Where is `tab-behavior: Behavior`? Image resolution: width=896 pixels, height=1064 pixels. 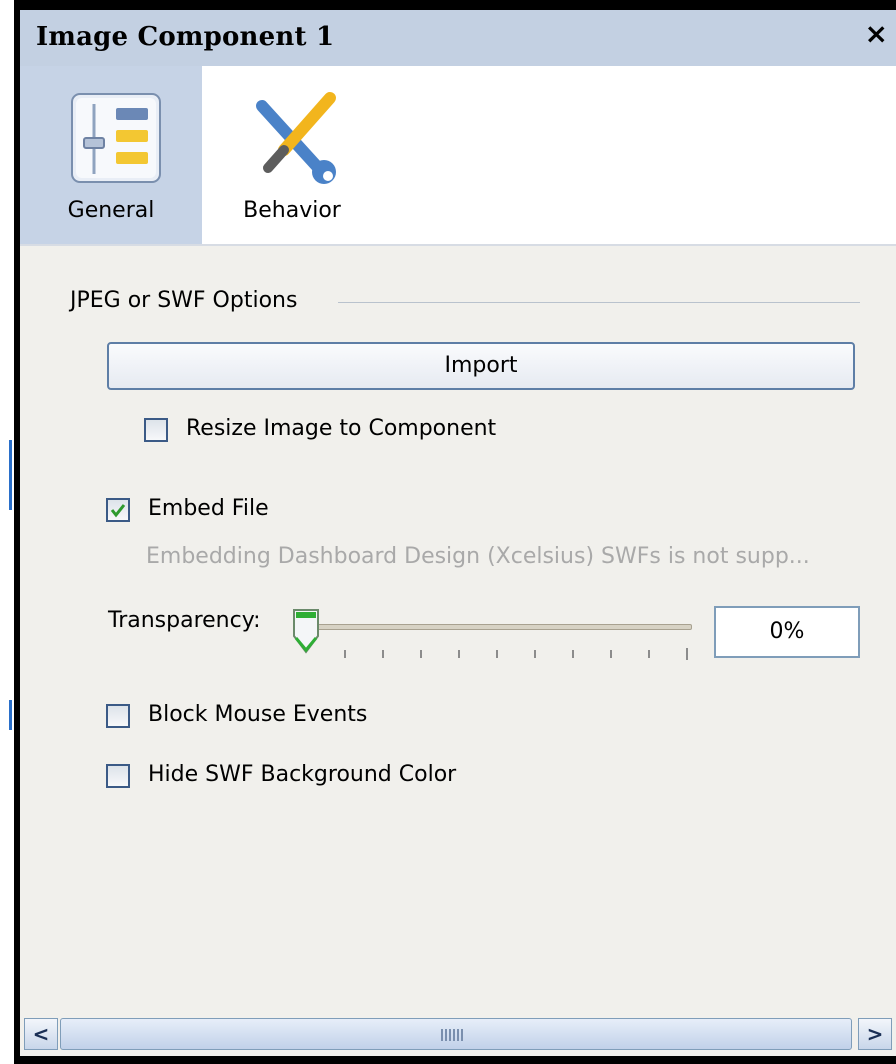
tab-behavior: Behavior is located at coordinates (292, 155).